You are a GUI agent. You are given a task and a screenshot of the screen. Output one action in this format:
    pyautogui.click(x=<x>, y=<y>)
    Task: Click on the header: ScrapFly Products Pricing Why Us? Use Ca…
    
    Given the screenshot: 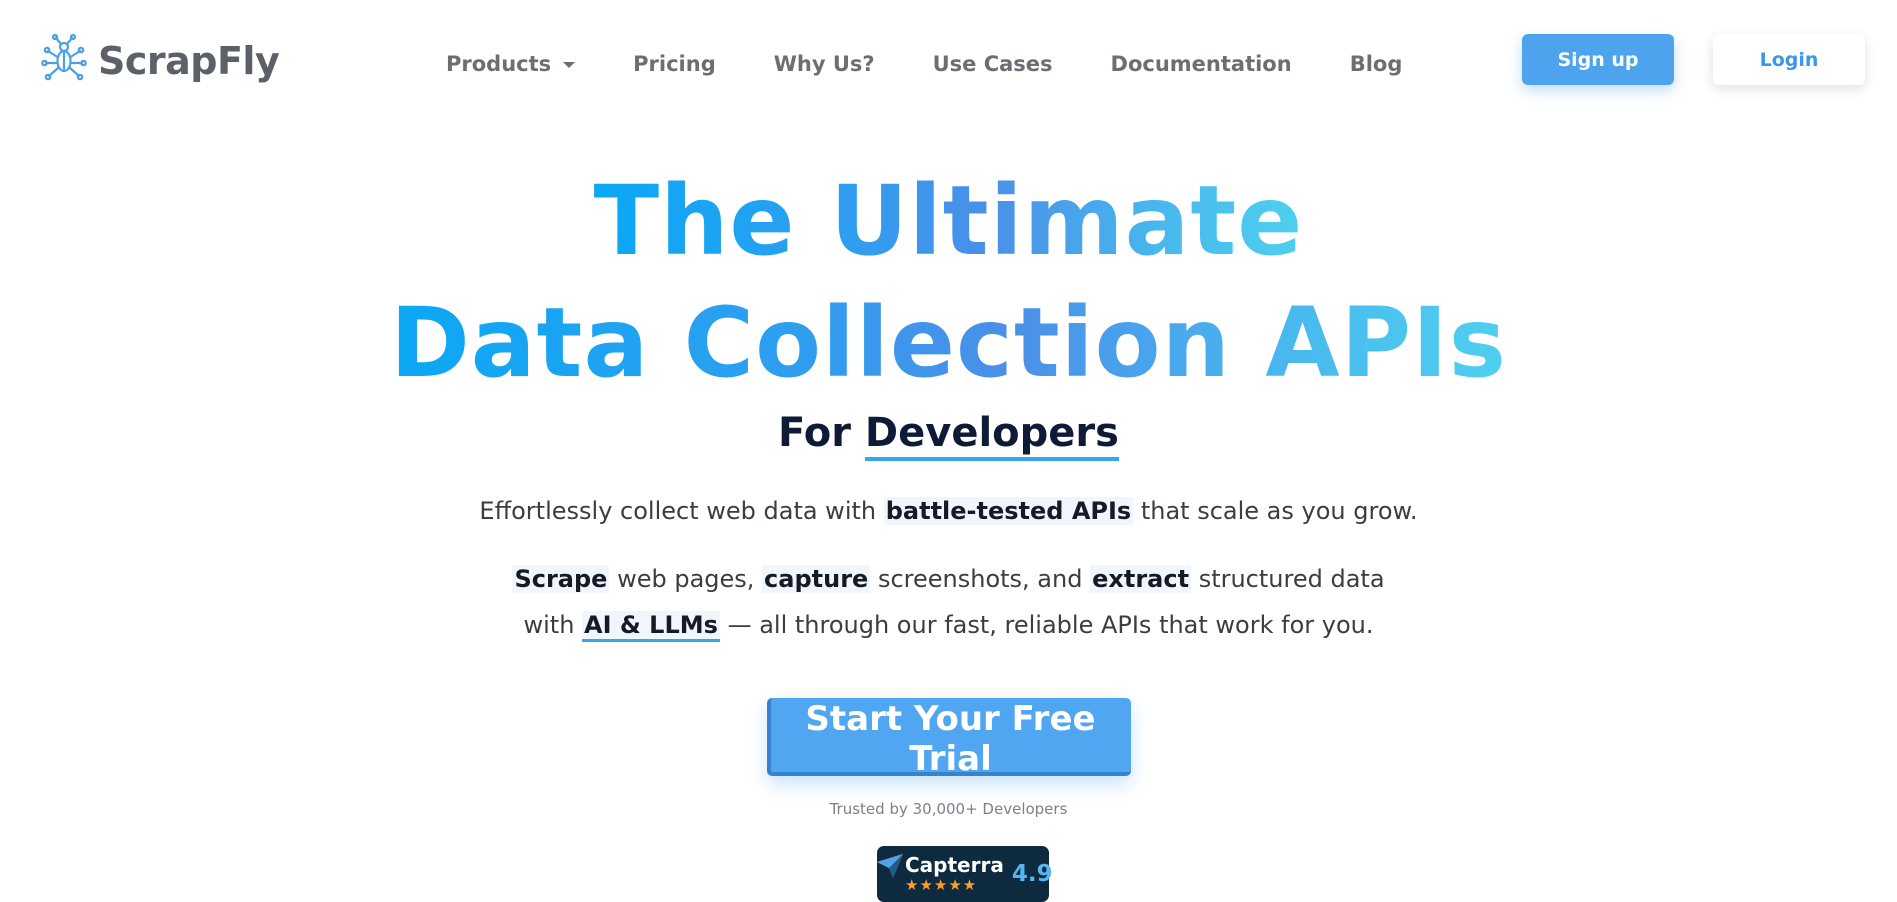 What is the action you would take?
    pyautogui.click(x=948, y=60)
    